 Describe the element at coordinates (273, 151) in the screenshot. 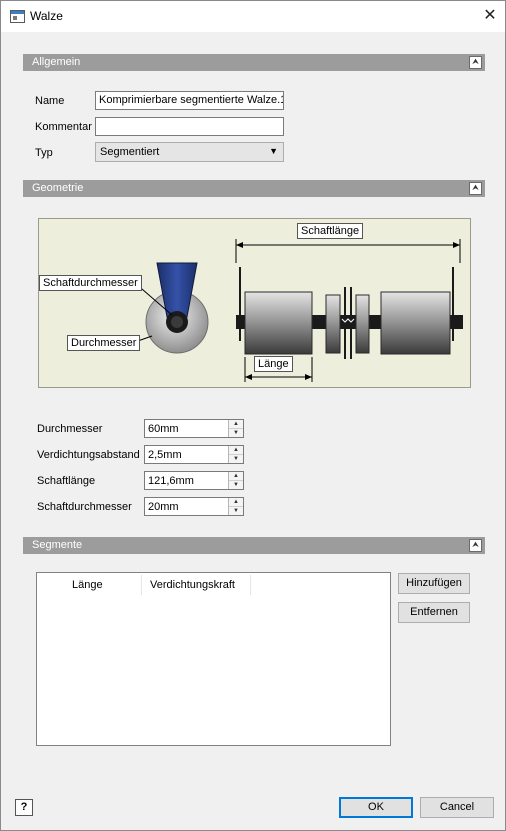

I see `chevron-down-icon: ▼` at that location.